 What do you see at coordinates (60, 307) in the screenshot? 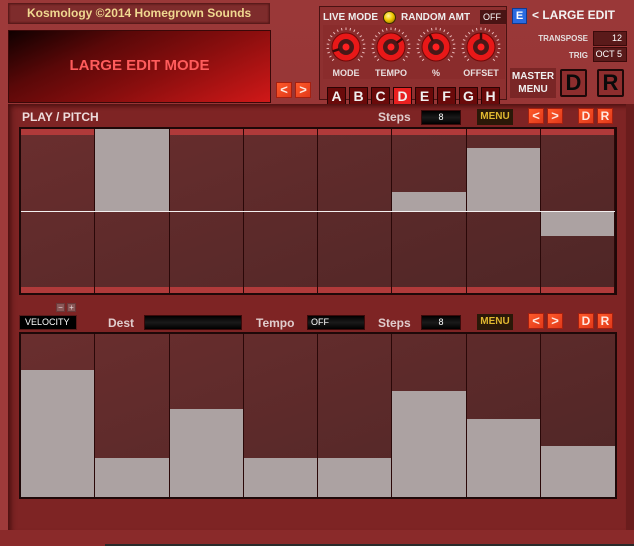
I see `remove-lane-button: −` at bounding box center [60, 307].